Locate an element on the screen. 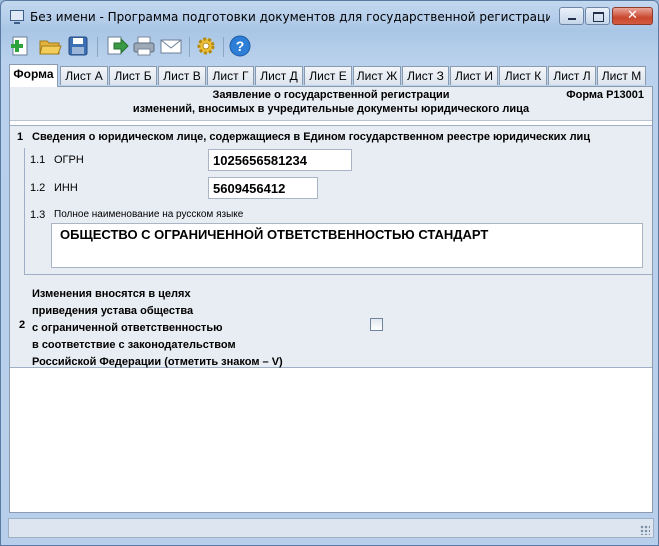 The height and width of the screenshot is (546, 659). ogrn-label: ОГРН is located at coordinates (69, 160).